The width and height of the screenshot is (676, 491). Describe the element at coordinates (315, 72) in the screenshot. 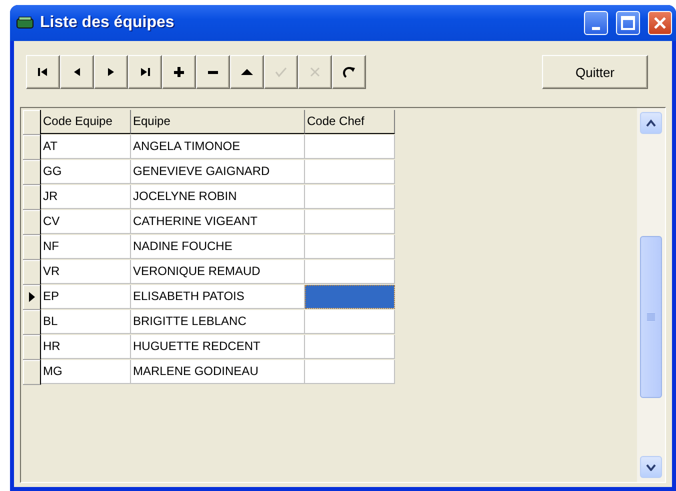

I see `cross-icon` at that location.